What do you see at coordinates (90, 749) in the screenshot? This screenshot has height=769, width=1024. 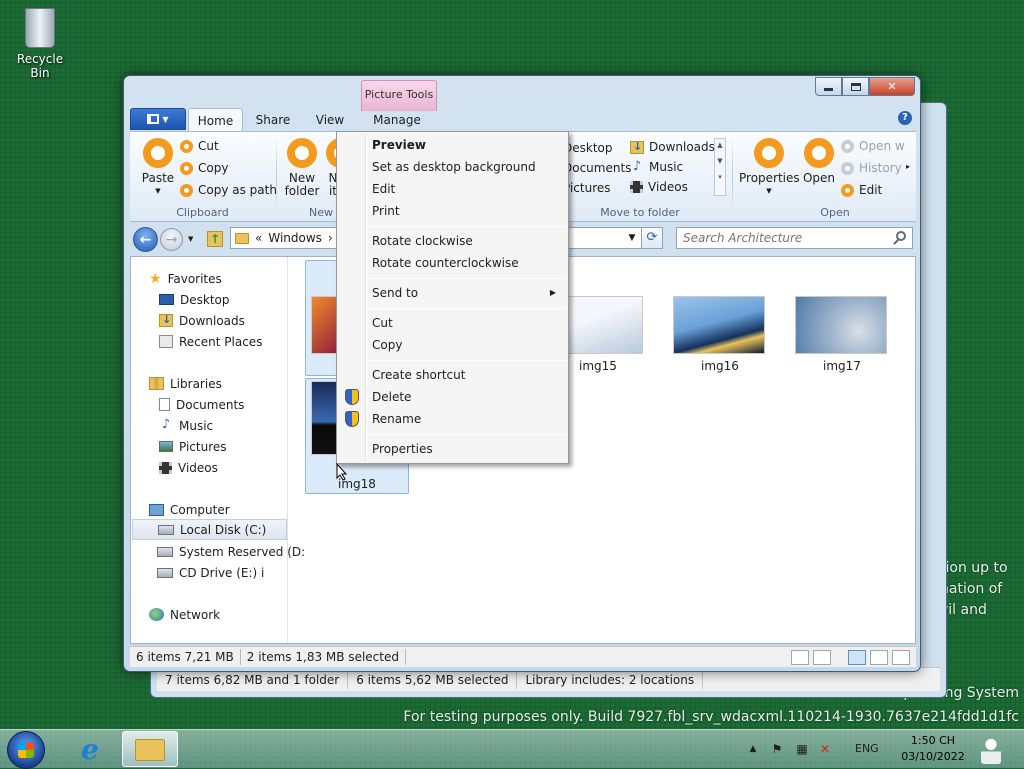 I see `internet-explorer-button: e` at bounding box center [90, 749].